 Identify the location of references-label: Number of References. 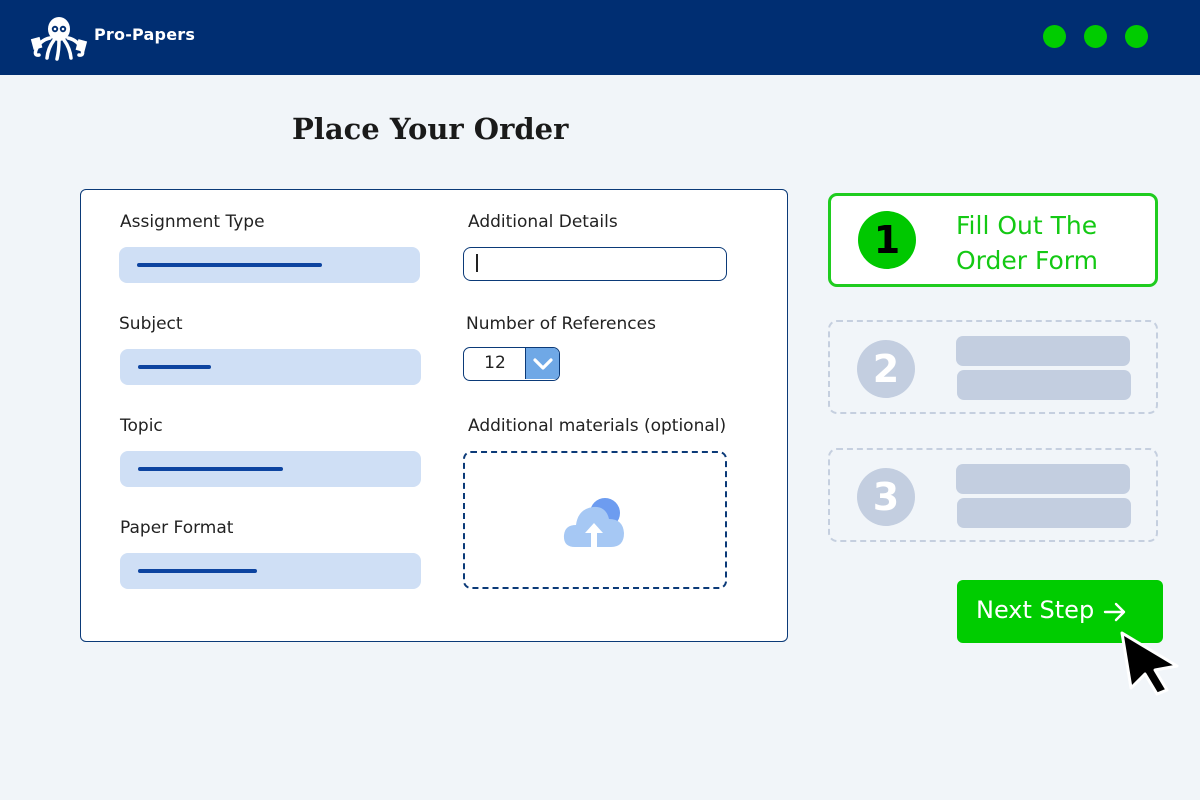
(561, 324).